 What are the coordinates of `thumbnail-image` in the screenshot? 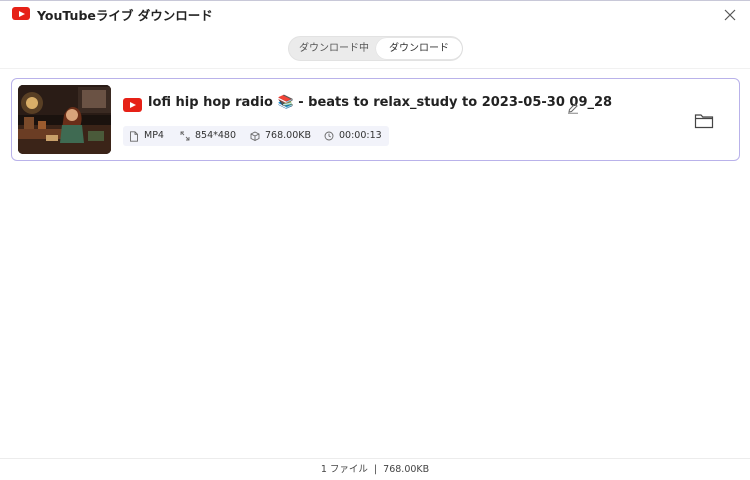 It's located at (64, 119).